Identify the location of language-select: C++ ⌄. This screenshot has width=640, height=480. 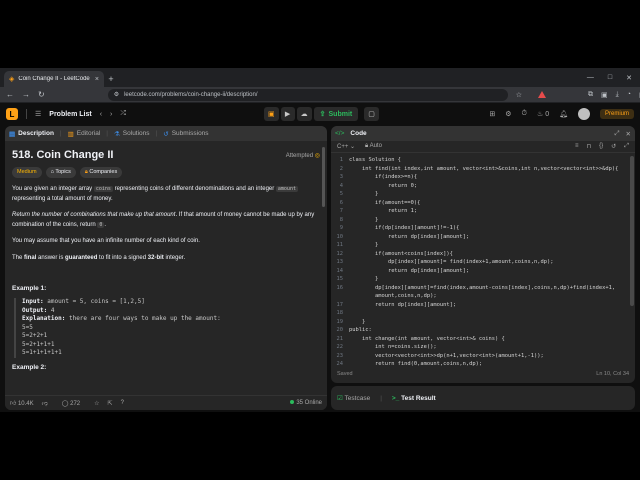
(346, 146).